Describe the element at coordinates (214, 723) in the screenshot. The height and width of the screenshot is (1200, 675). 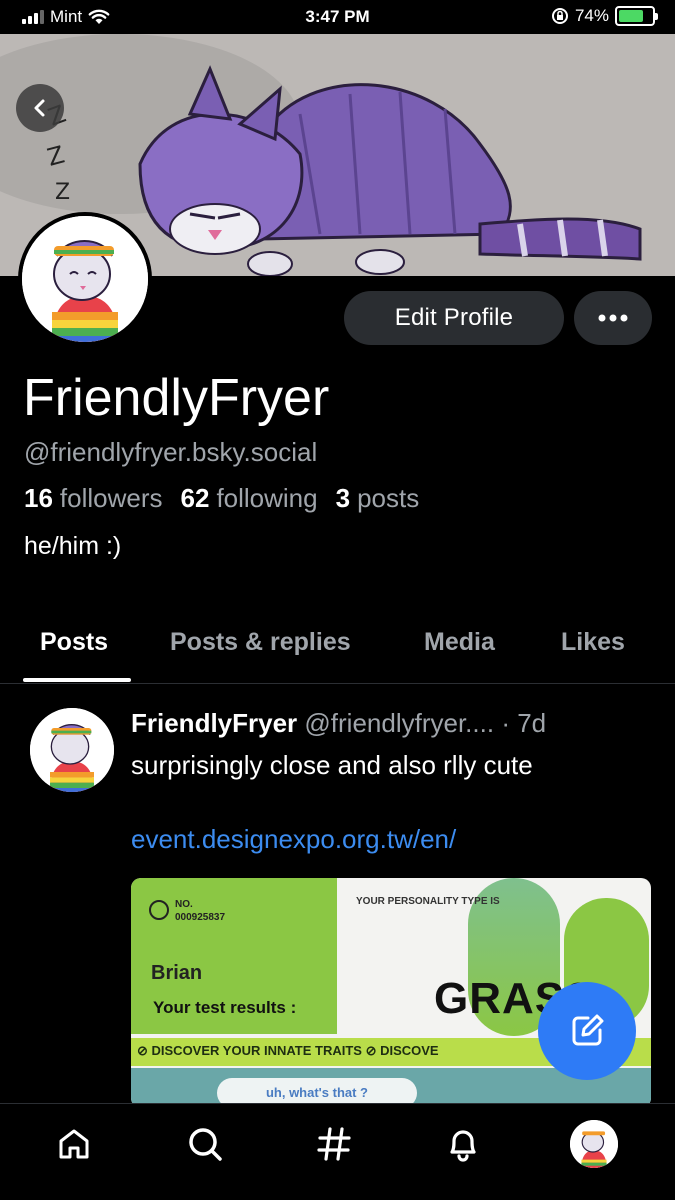
I see `post-author-name: FriendlyFryer` at that location.